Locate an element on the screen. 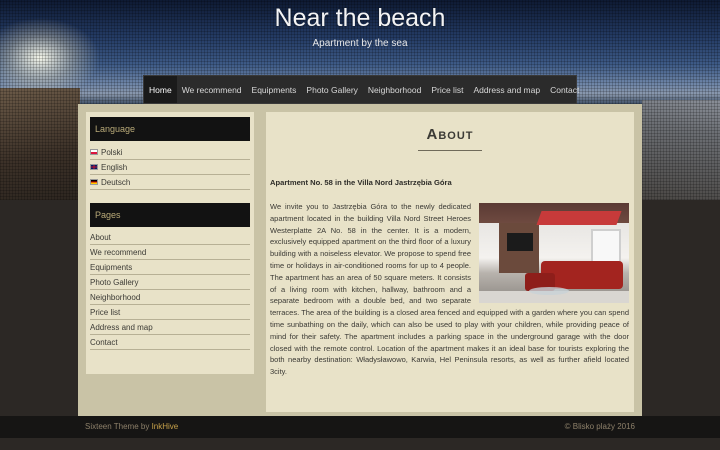 The image size is (720, 450). nav-item-price-list: Price list is located at coordinates (447, 89).